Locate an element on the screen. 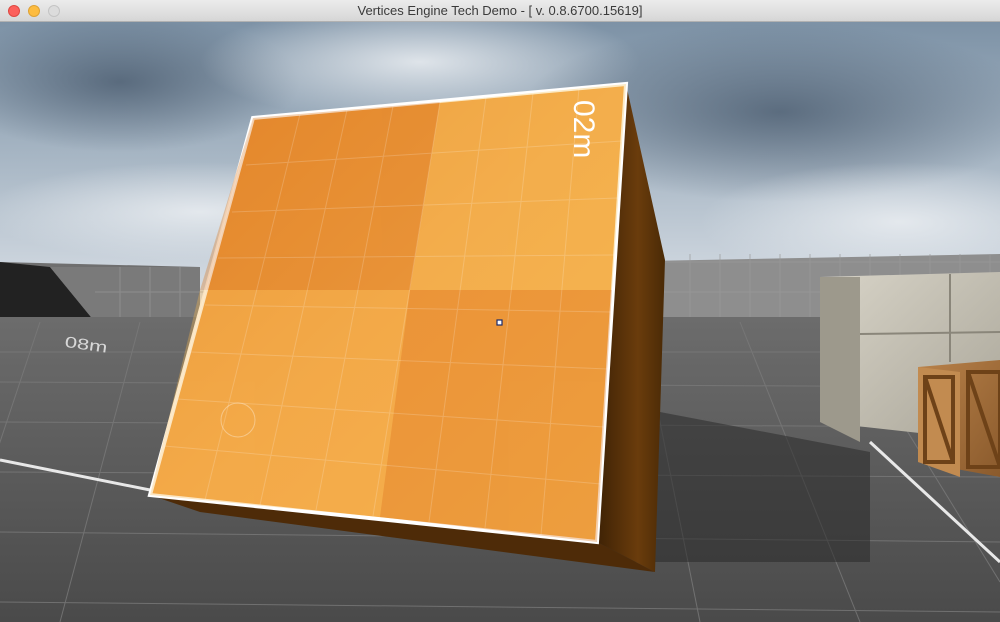 Image resolution: width=1000 pixels, height=622 pixels. cube-distance-label: 02m is located at coordinates (583, 129).